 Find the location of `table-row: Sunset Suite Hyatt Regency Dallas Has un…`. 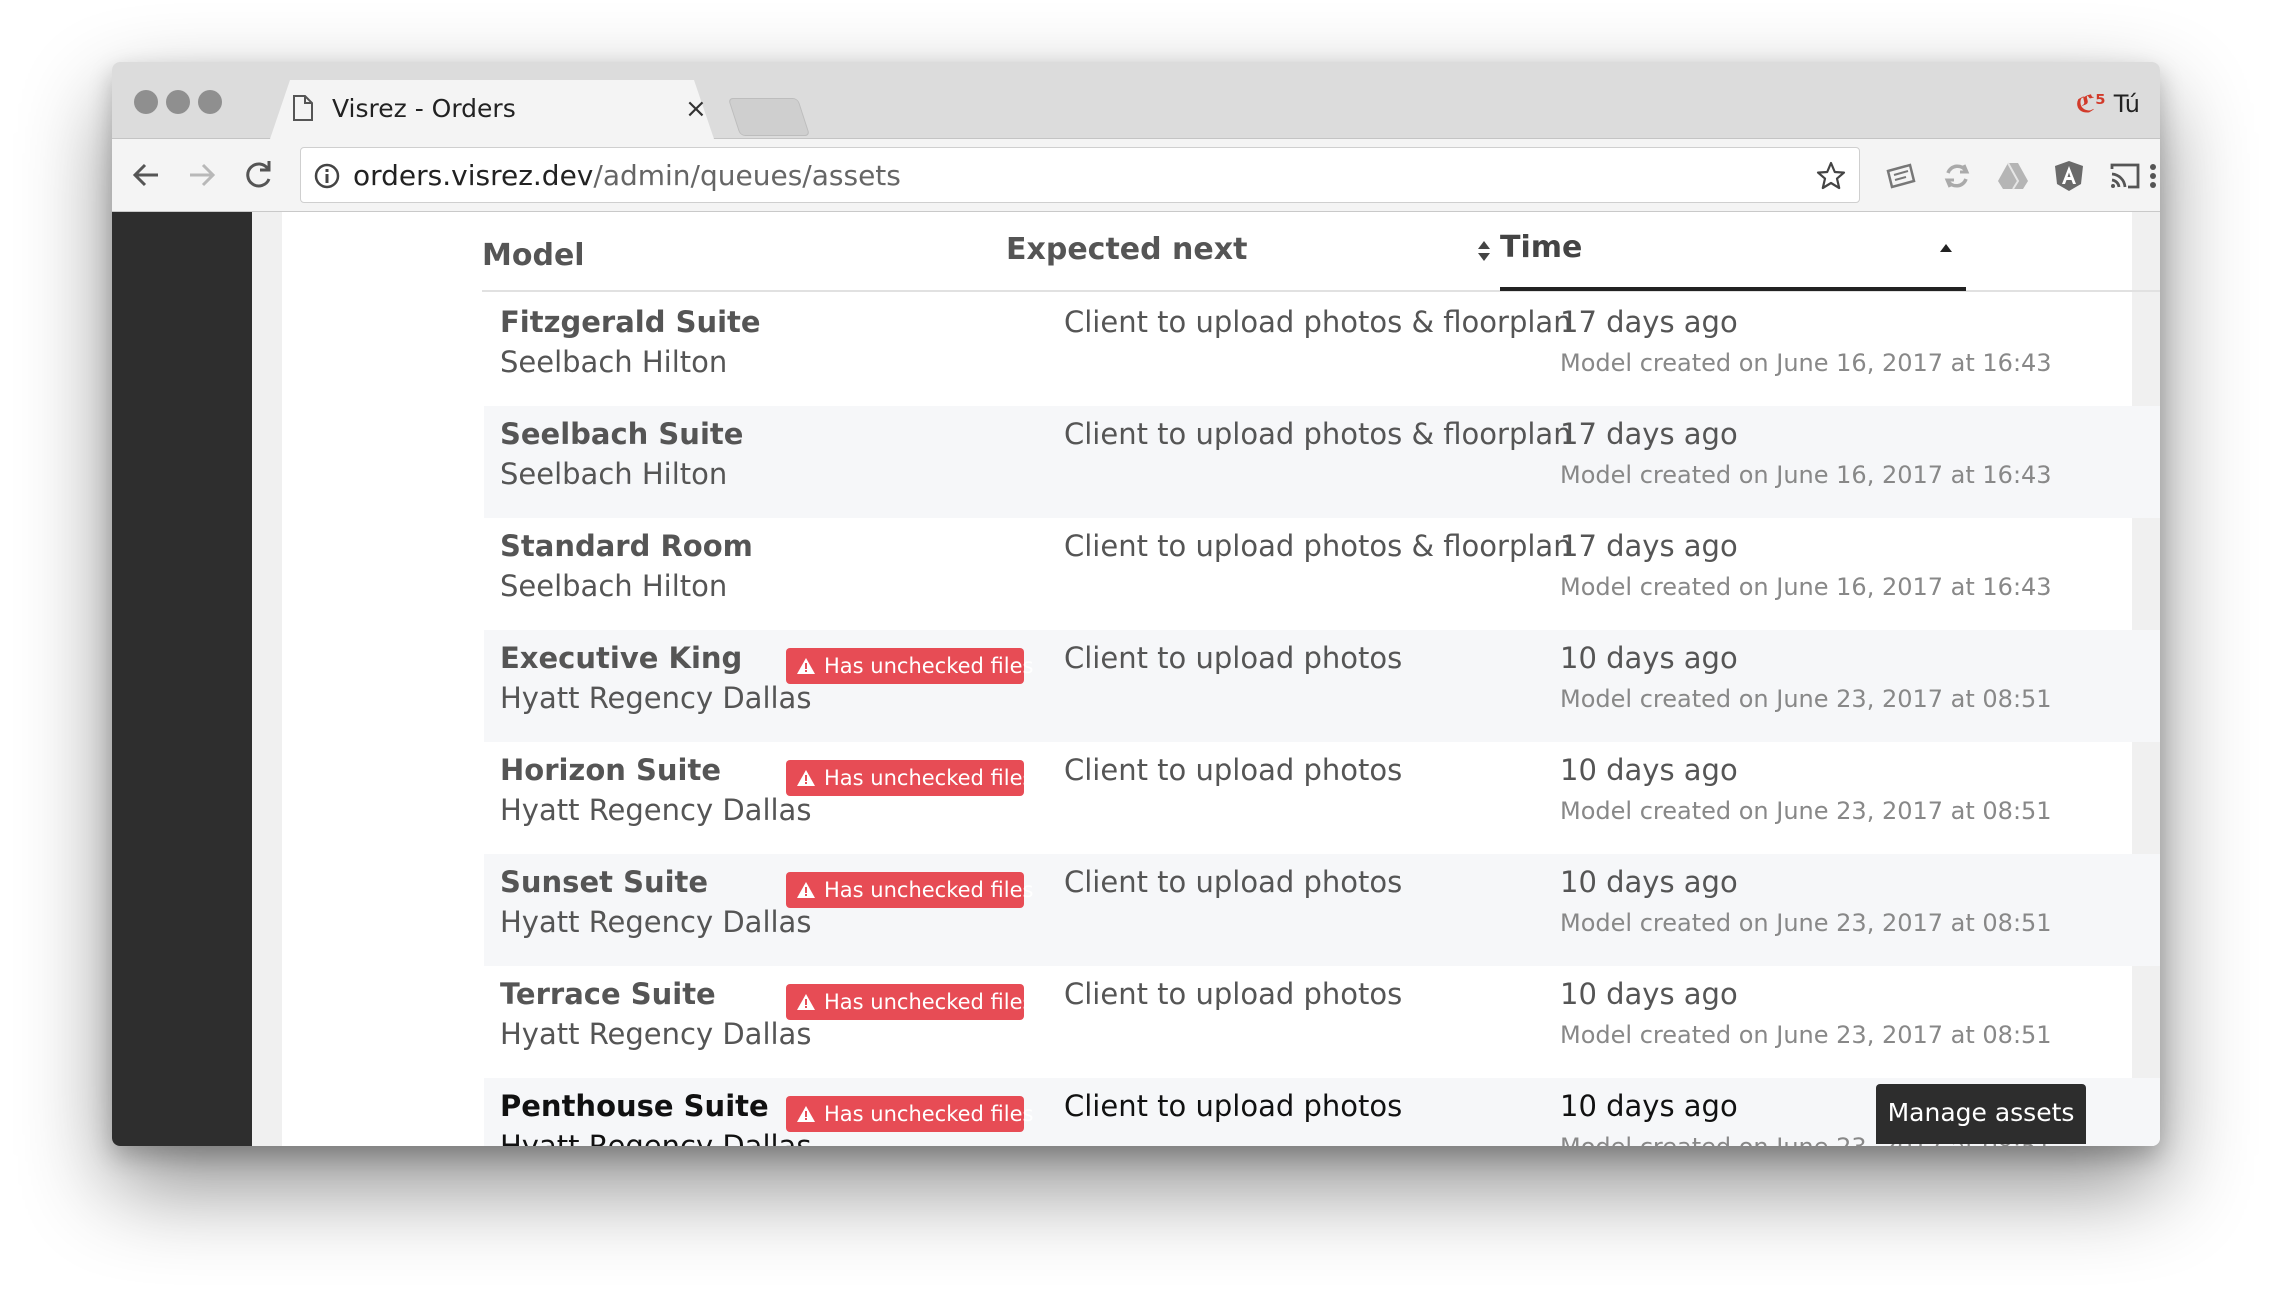

table-row: Sunset Suite Hyatt Regency Dallas Has un… is located at coordinates (1322, 910).